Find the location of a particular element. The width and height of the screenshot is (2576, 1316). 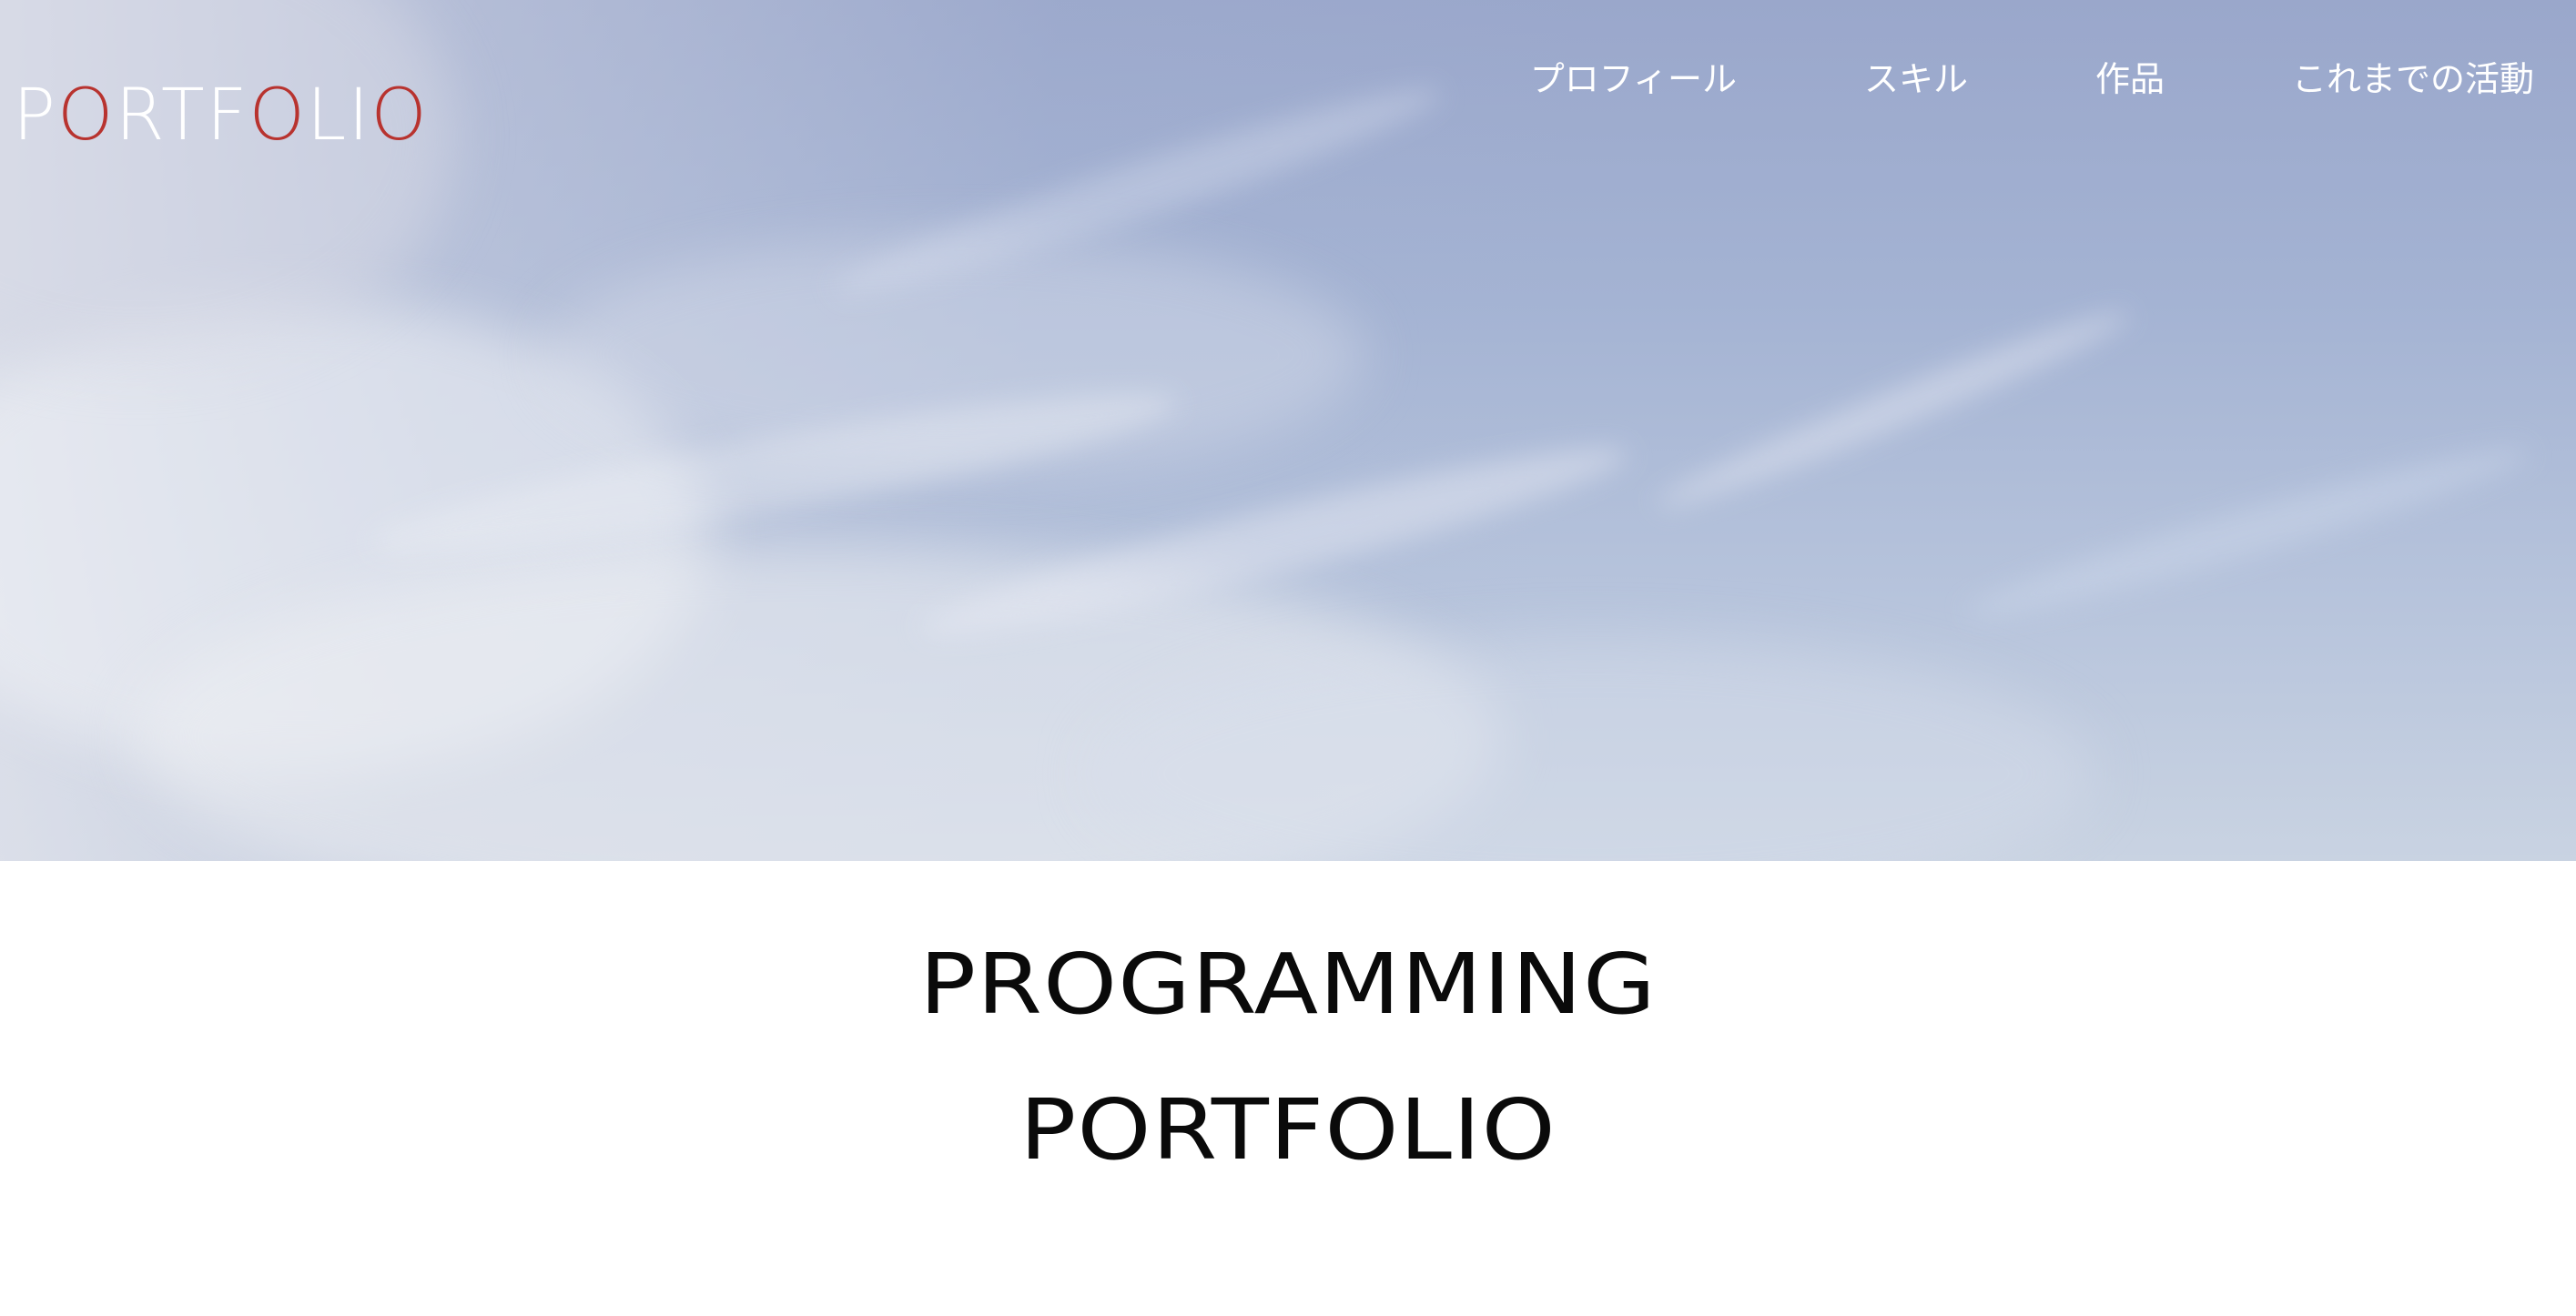

logo-letter: R is located at coordinates (138, 116).